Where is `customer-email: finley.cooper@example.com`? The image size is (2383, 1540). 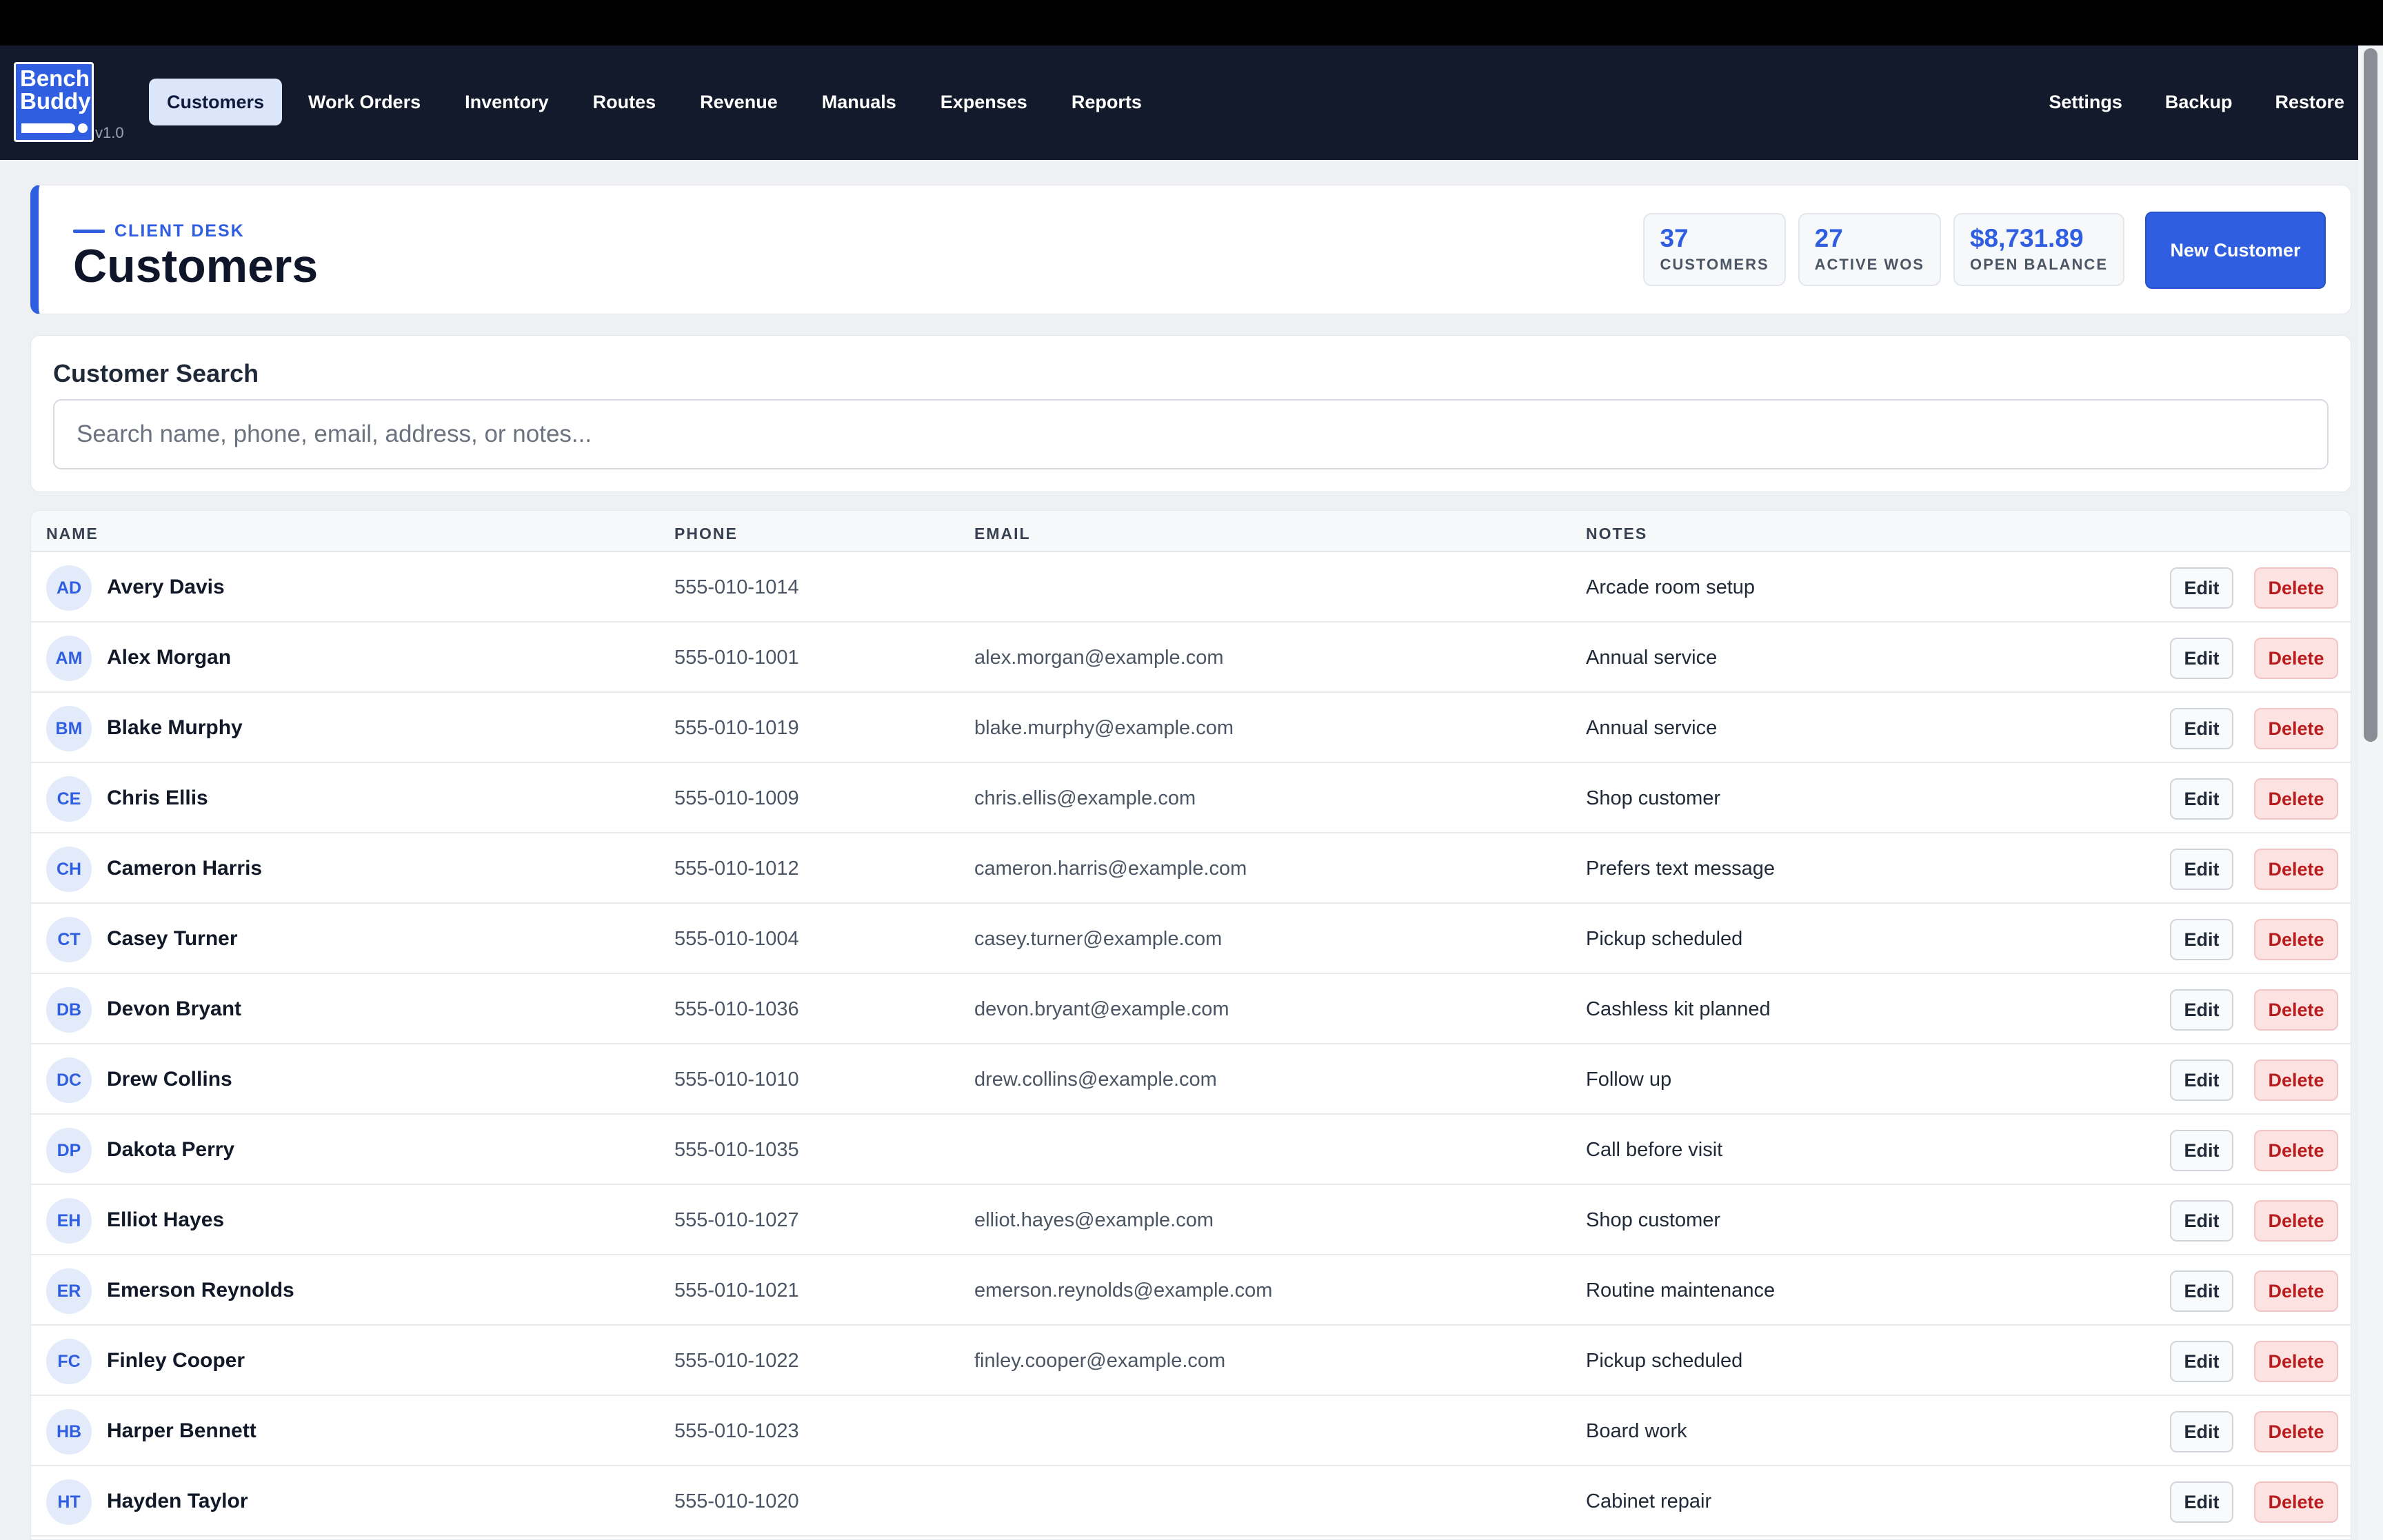
customer-email: finley.cooper@example.com is located at coordinates (1100, 1361).